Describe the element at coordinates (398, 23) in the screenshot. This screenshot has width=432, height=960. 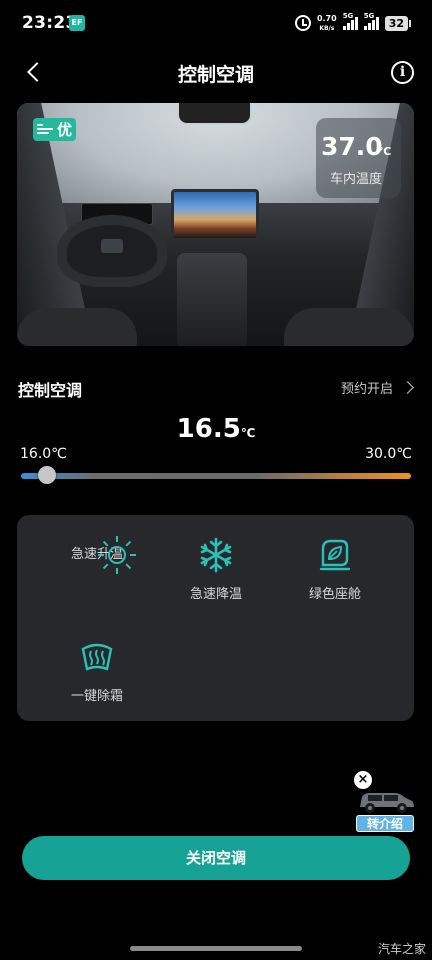
I see `battery-icon: 32` at that location.